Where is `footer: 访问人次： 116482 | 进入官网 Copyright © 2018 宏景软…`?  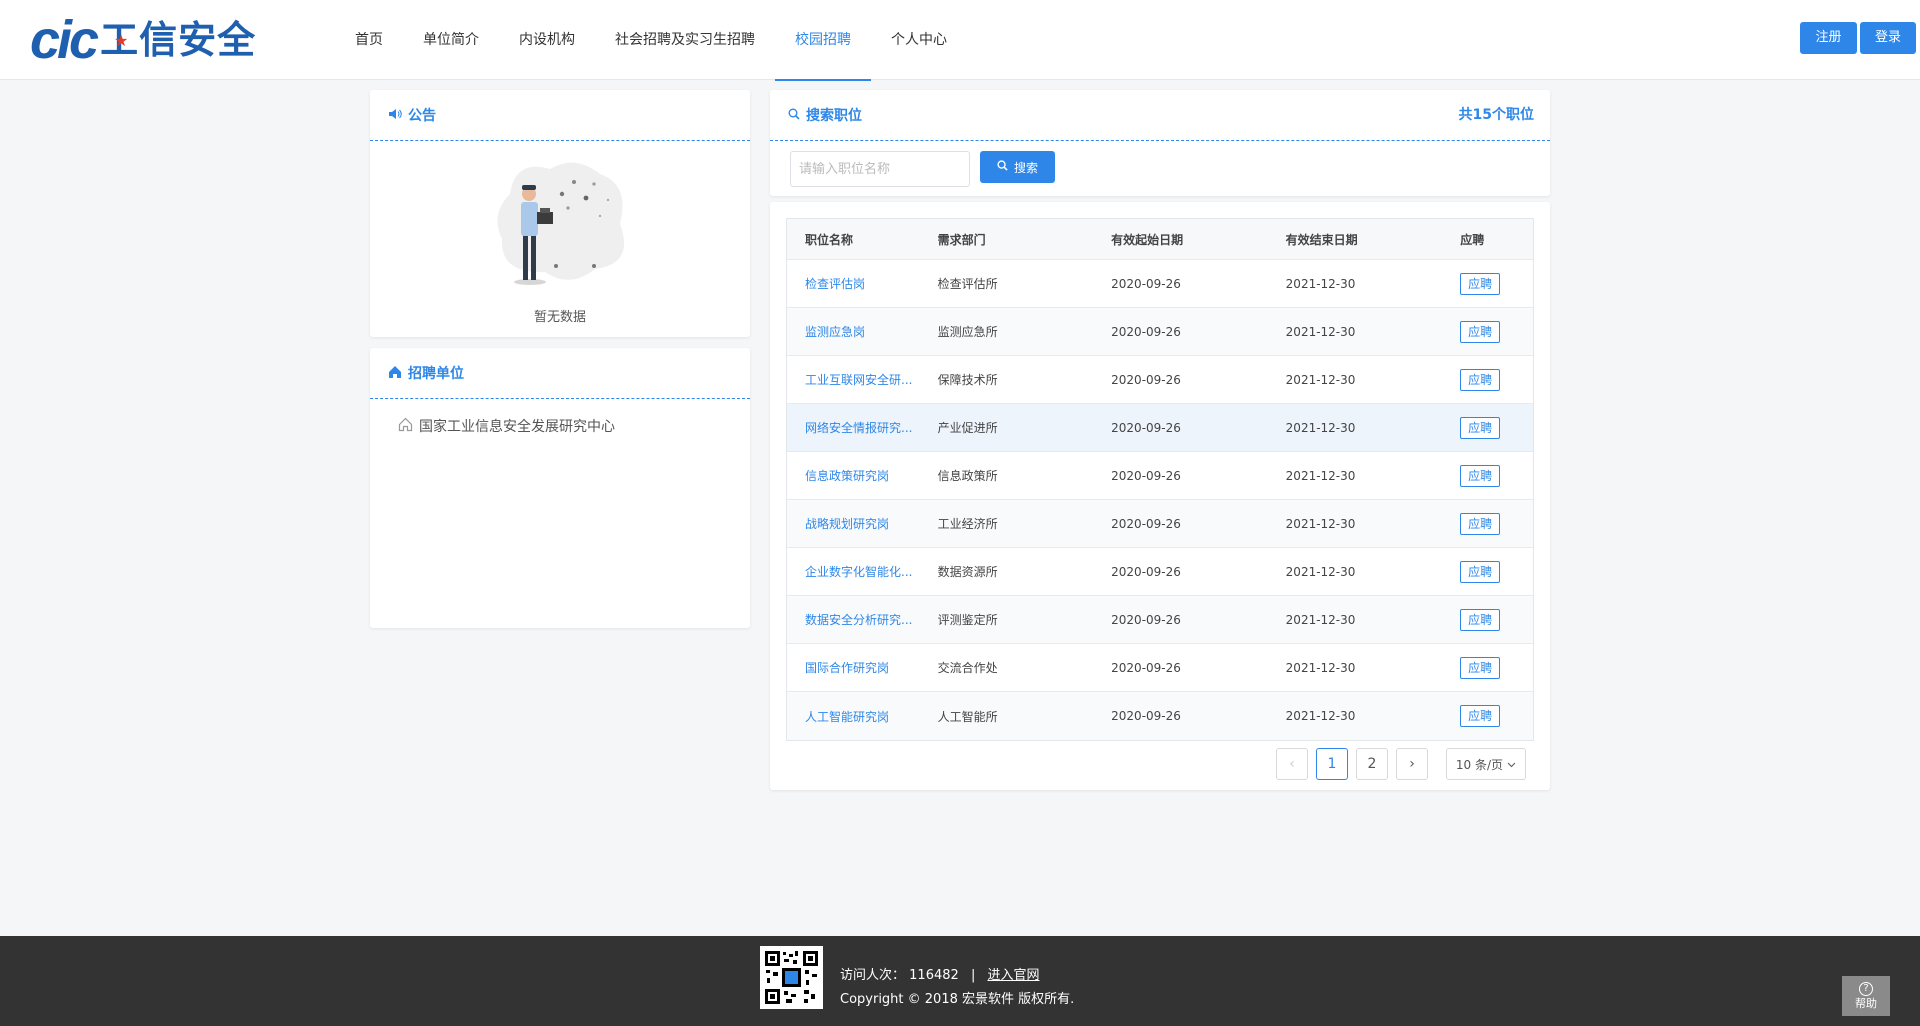
footer: 访问人次： 116482 | 进入官网 Copyright © 2018 宏景软… is located at coordinates (960, 981).